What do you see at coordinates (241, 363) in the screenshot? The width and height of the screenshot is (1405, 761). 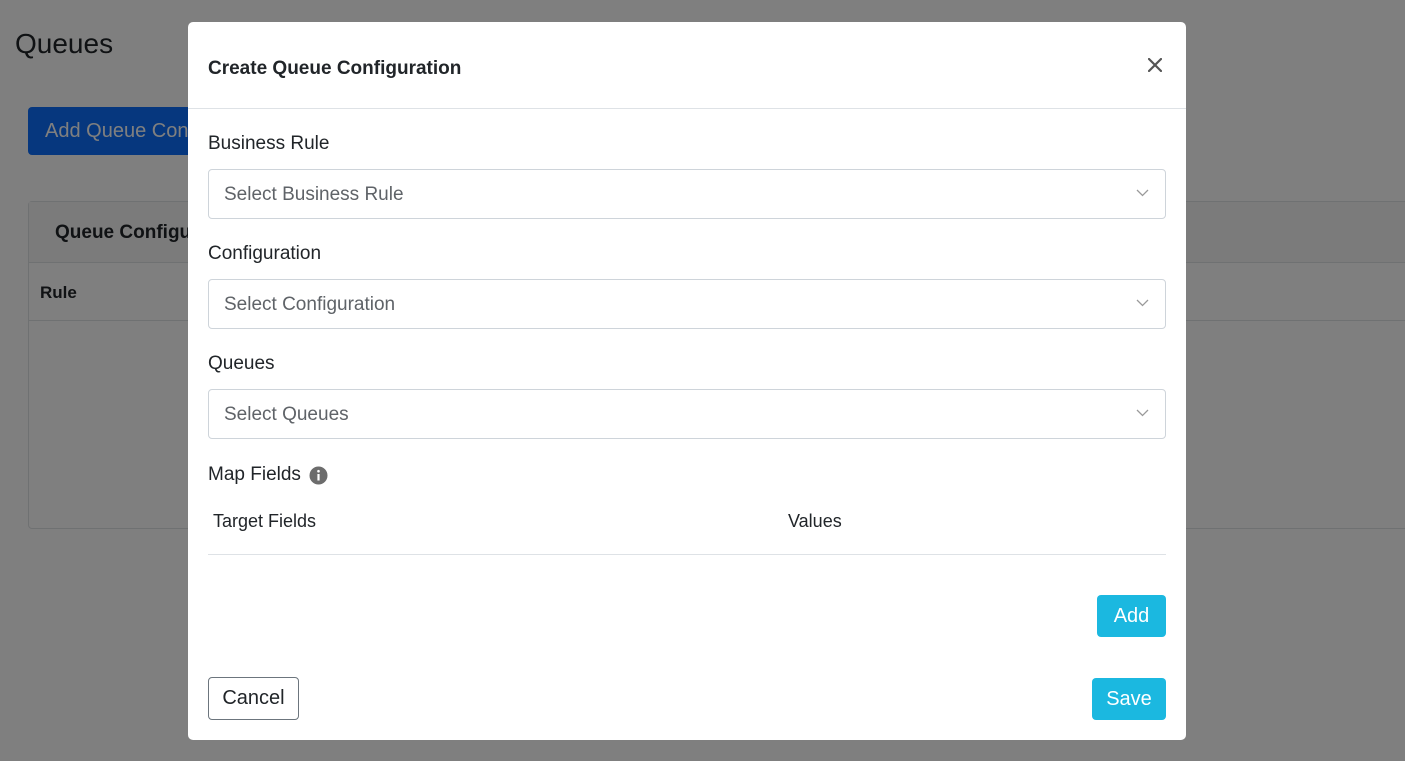 I see `queues-label: Queues` at bounding box center [241, 363].